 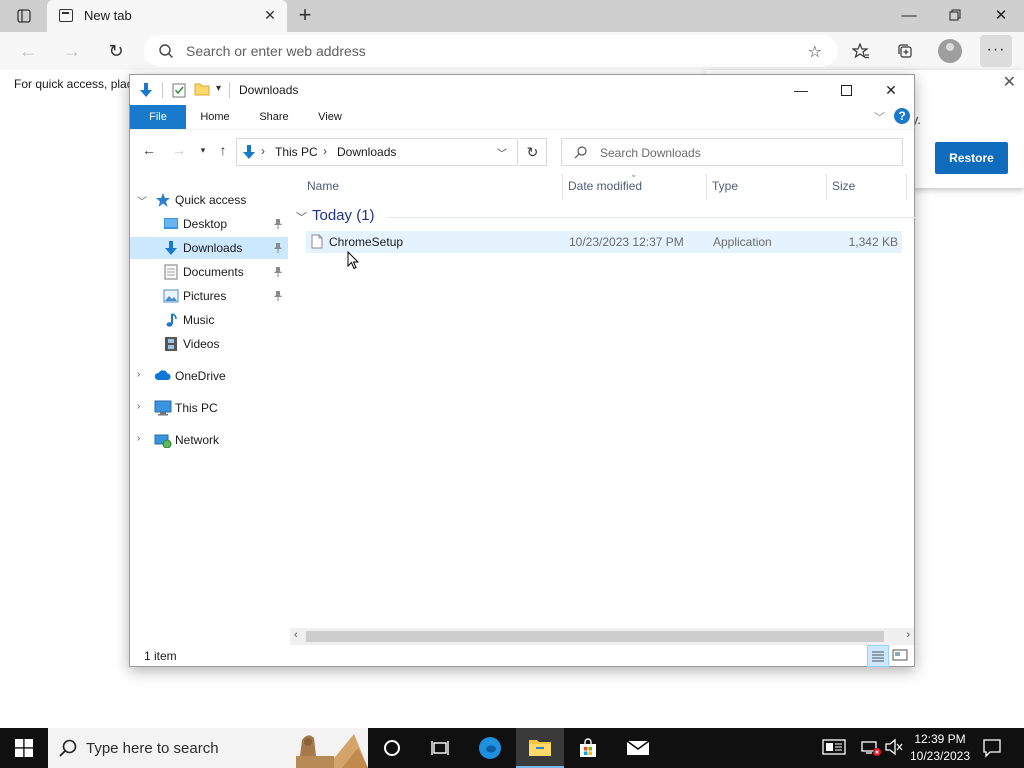 I want to click on breadcrumb-this-pc: This PC, so click(x=296, y=152).